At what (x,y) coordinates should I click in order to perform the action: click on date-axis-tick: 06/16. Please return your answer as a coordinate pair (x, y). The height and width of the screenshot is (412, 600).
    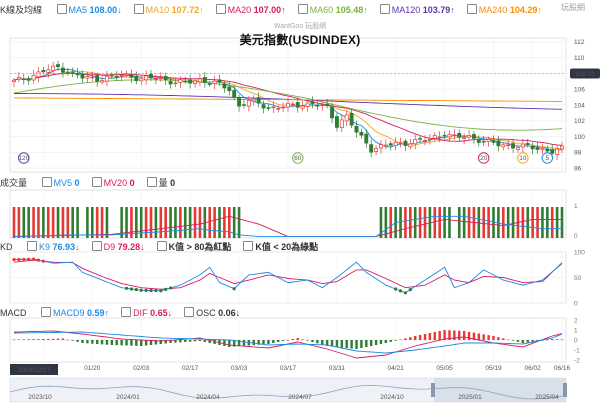
    Looking at the image, I should click on (562, 368).